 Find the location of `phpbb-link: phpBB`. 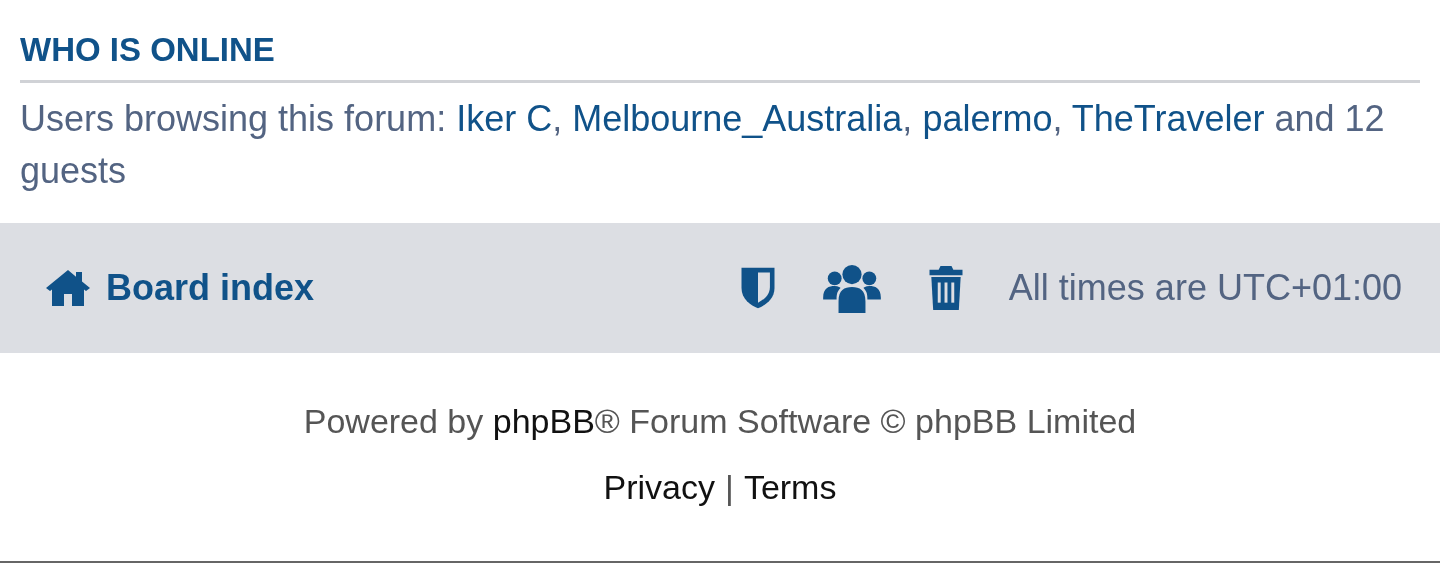

phpbb-link: phpBB is located at coordinates (543, 421).